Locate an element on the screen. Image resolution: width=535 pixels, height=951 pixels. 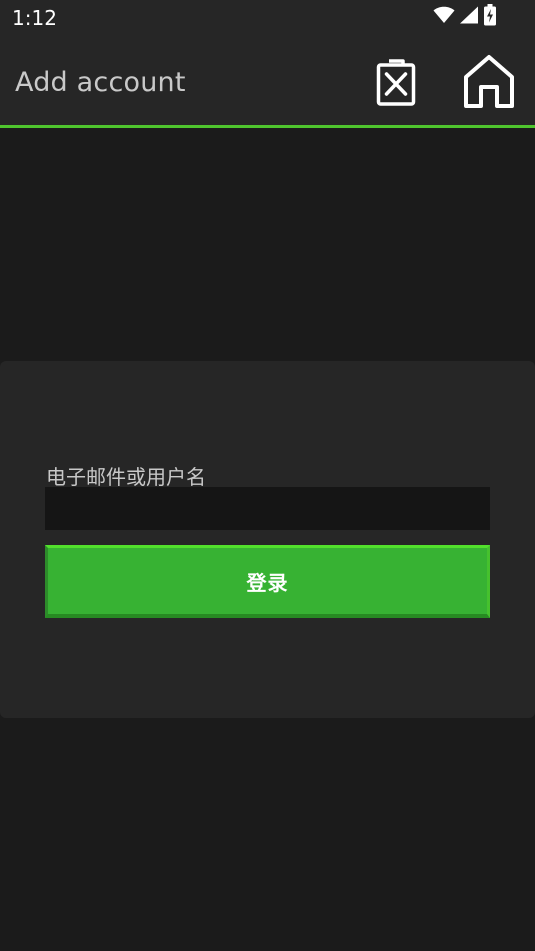
login-button: 登录 is located at coordinates (267, 581).